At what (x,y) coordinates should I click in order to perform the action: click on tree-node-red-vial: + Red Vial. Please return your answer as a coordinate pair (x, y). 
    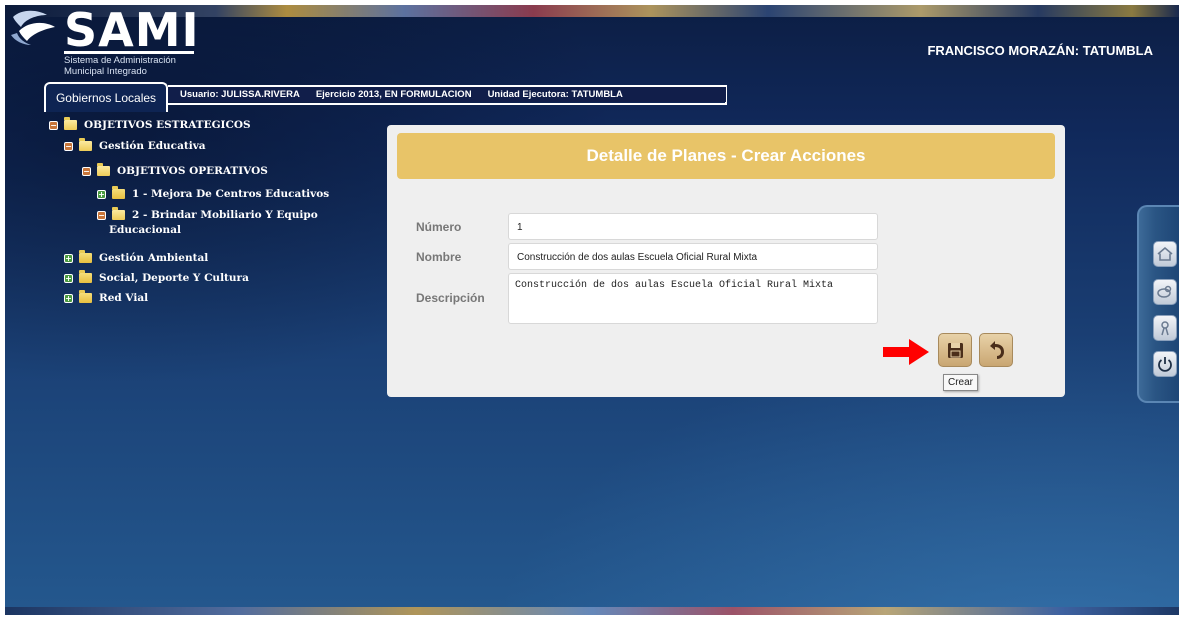
    Looking at the image, I should click on (106, 297).